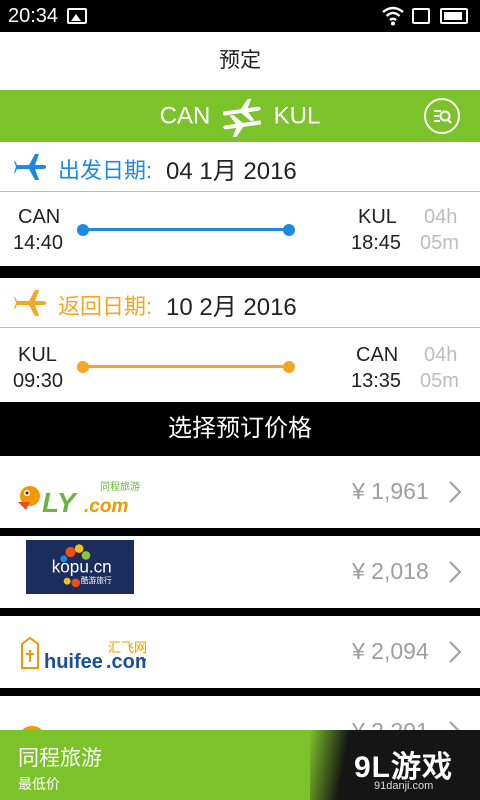  I want to click on outbound-duration-minutes: 05m, so click(439, 243).